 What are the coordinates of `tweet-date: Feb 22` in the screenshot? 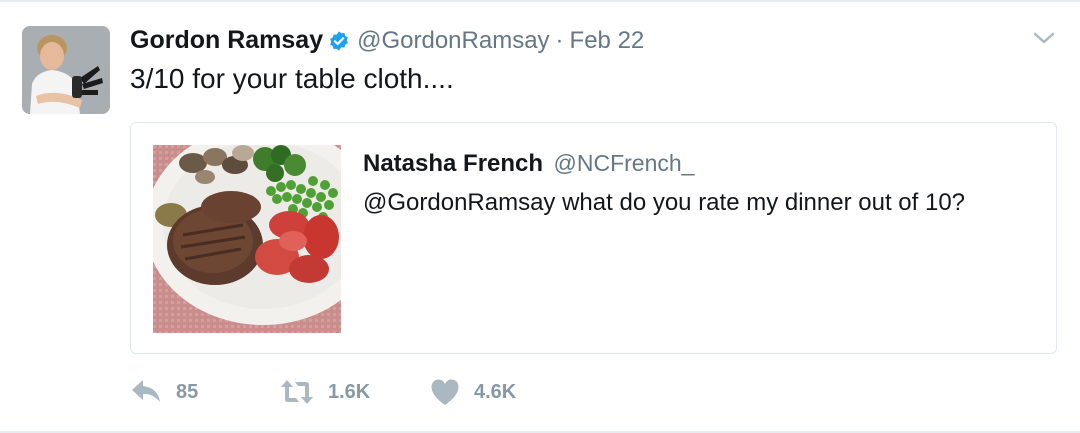 It's located at (607, 41).